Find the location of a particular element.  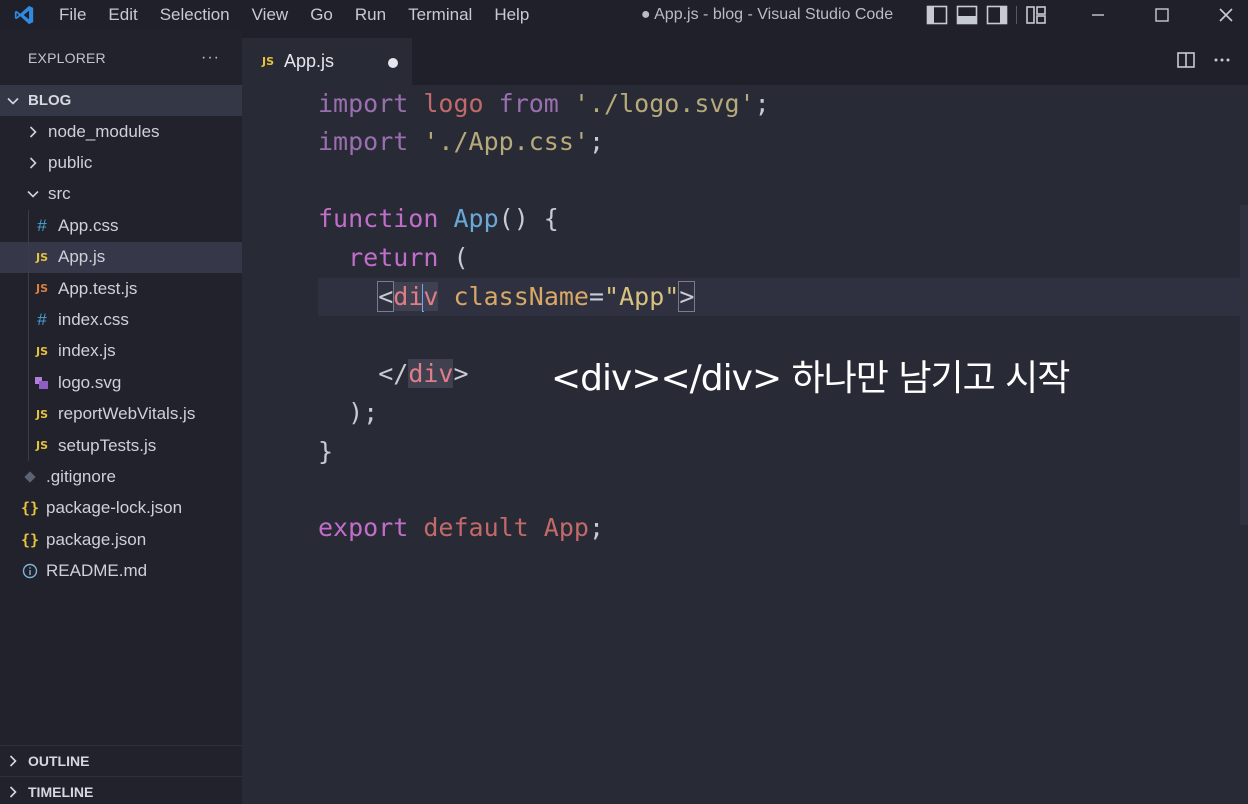

menu-selection: Selection is located at coordinates (195, 15).